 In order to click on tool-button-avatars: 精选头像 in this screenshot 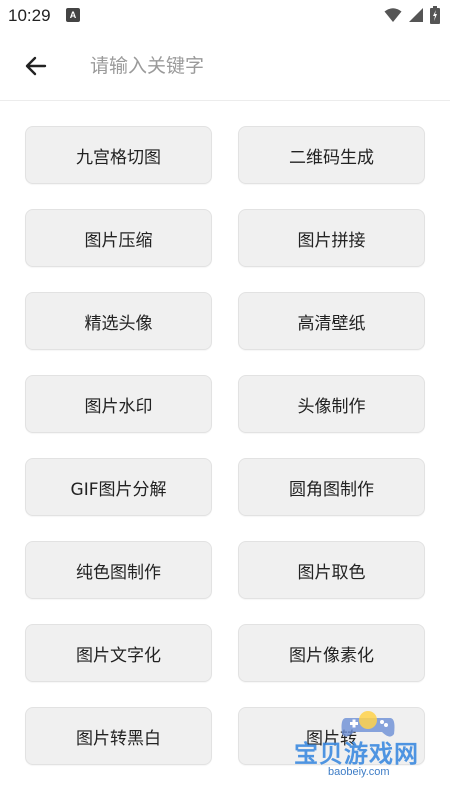, I will do `click(118, 321)`.